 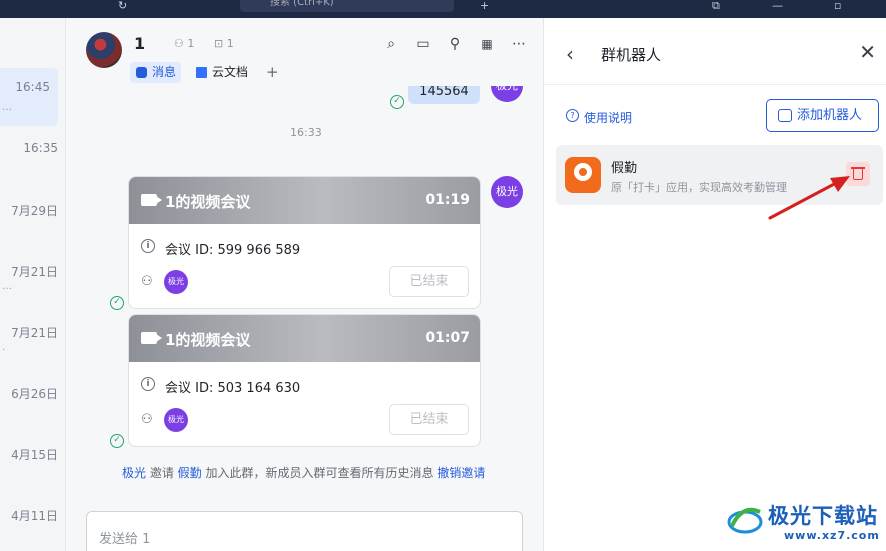 I want to click on actor-link: 极光, so click(x=134, y=473).